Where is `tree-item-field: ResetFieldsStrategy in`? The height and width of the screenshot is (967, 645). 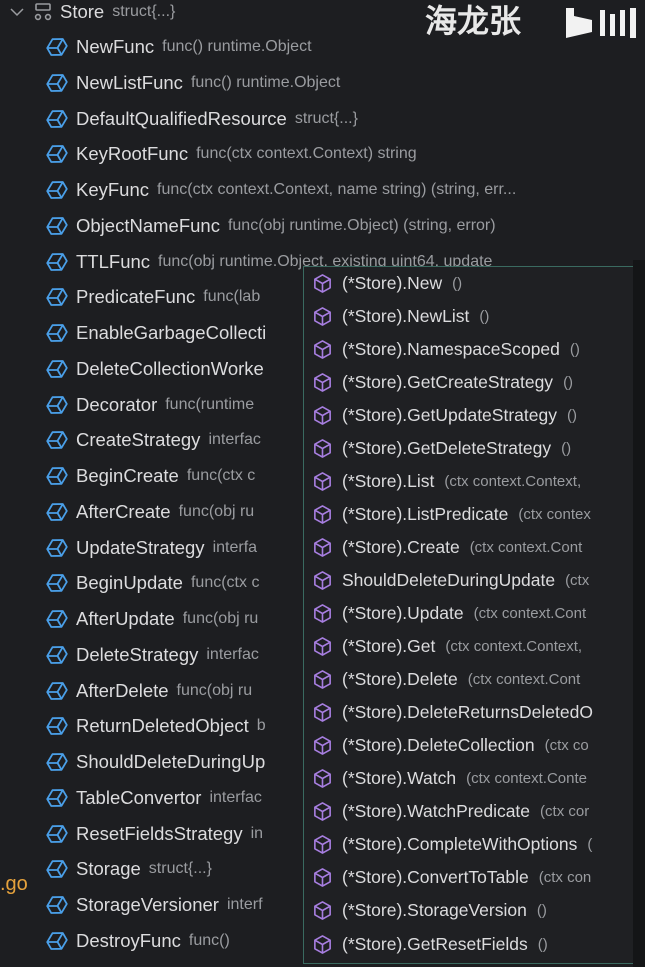 tree-item-field: ResetFieldsStrategy in is located at coordinates (154, 834).